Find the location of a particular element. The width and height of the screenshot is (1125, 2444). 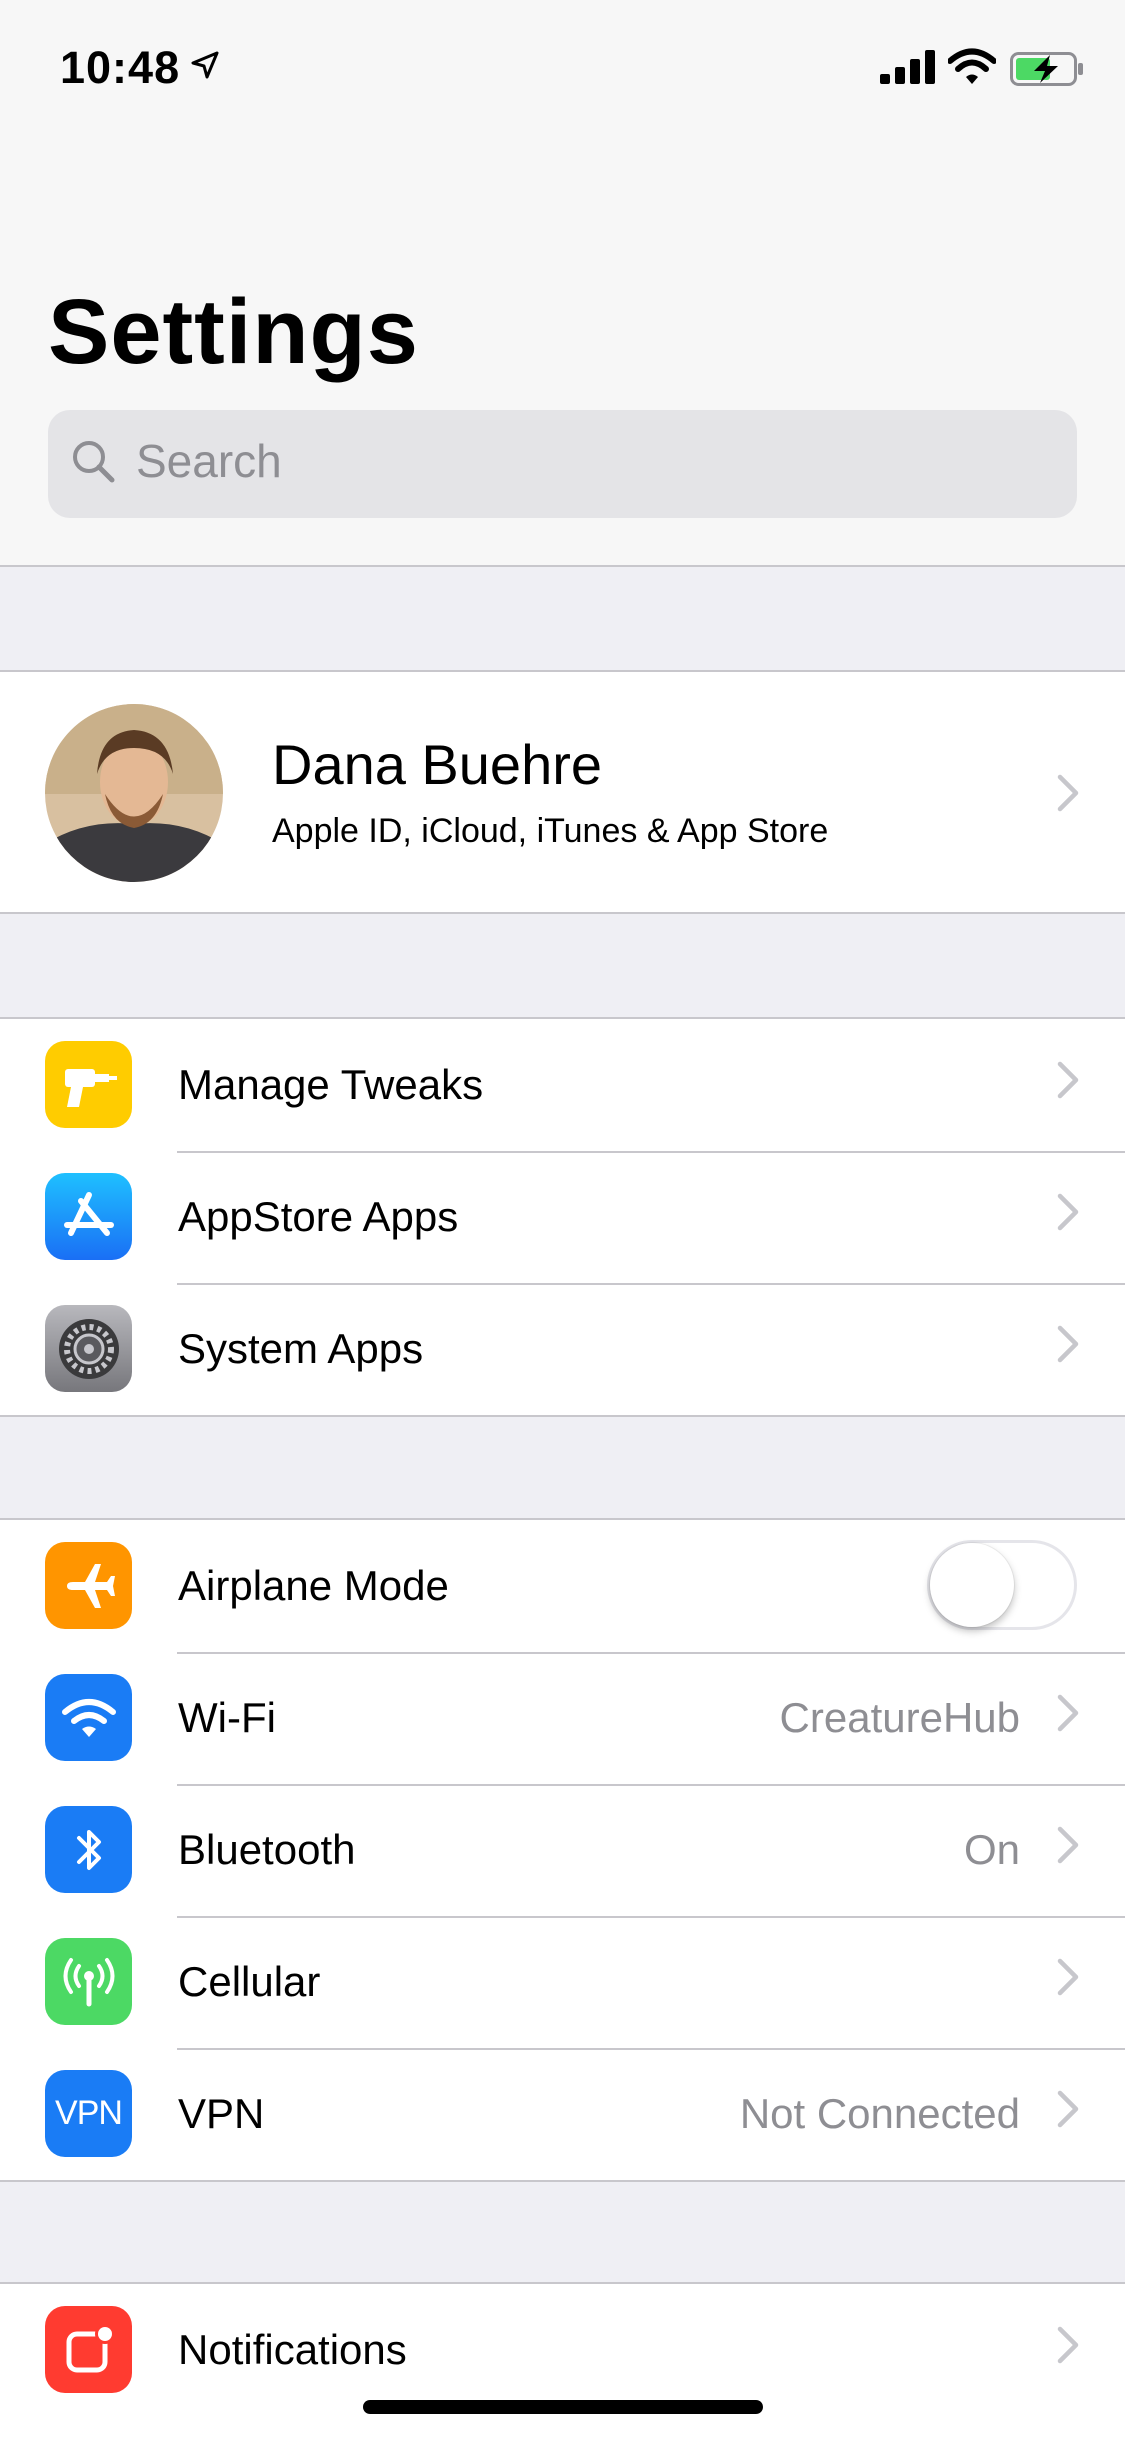

gear-icon is located at coordinates (88, 1348).